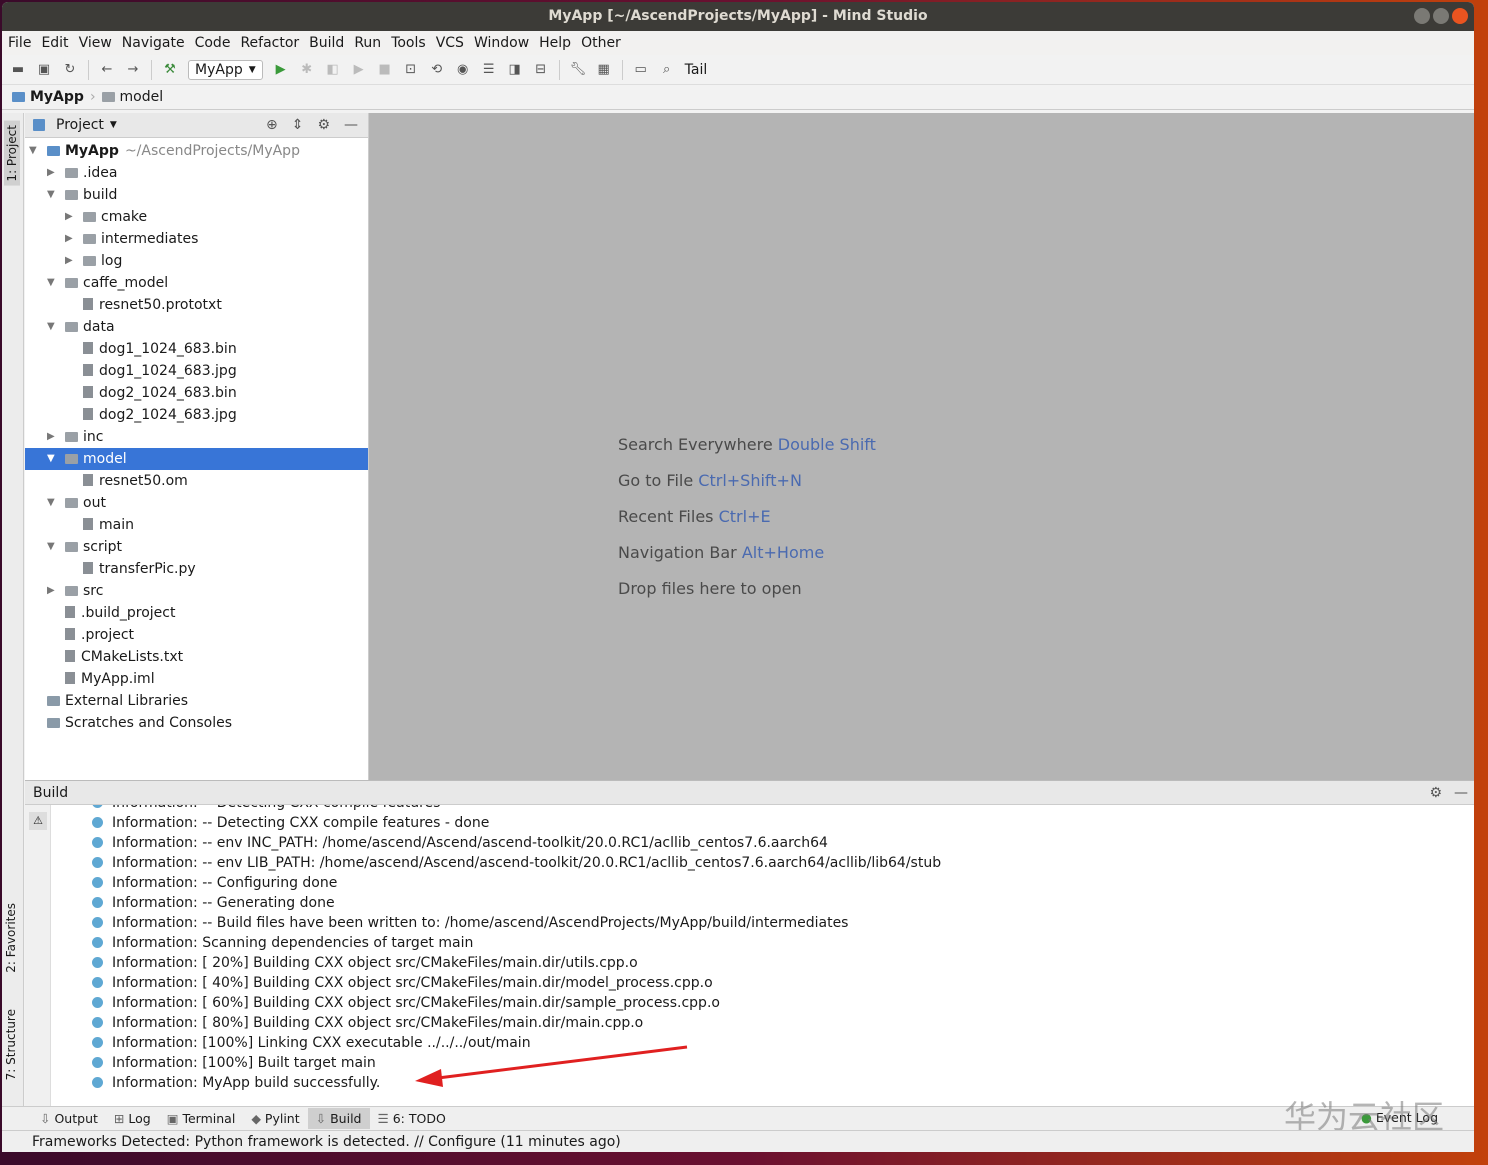 Image resolution: width=1488 pixels, height=1165 pixels. Describe the element at coordinates (196, 239) in the screenshot. I see `tree-item: ▶ intermediates` at that location.